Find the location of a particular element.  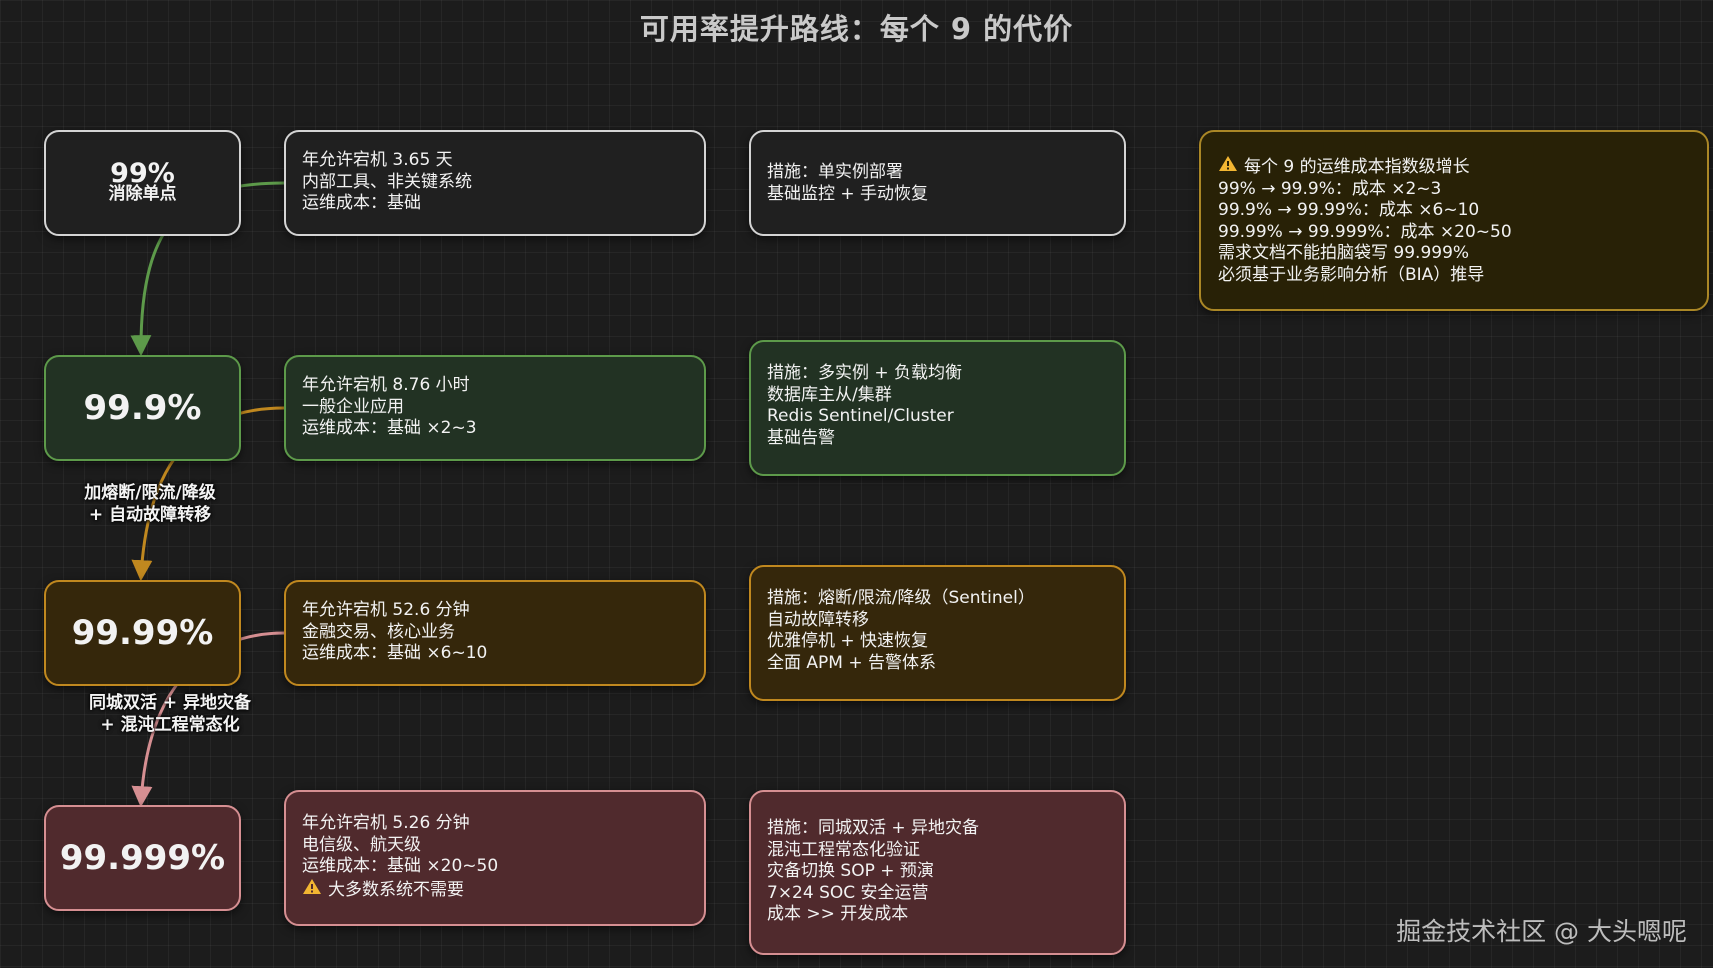

level-99999-info-text: 年允许宕机 5.26 分钟 电信级、航天级 运维成本：基础 ×20~50 is located at coordinates (400, 844).